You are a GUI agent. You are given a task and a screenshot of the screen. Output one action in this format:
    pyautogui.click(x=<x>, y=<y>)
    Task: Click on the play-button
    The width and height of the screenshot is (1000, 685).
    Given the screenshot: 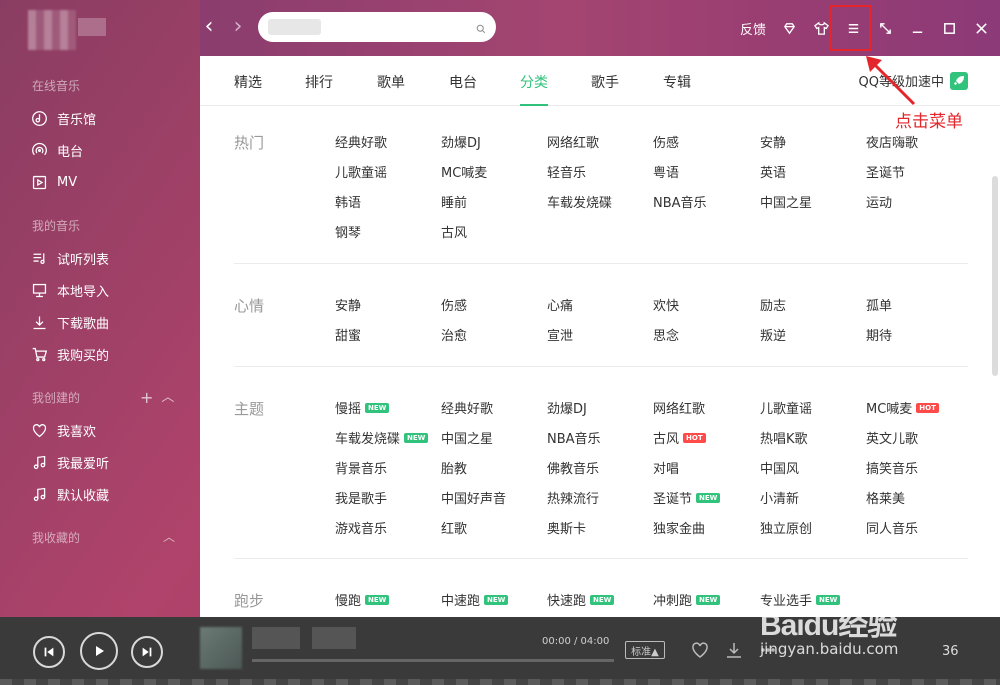 What is the action you would take?
    pyautogui.click(x=99, y=651)
    